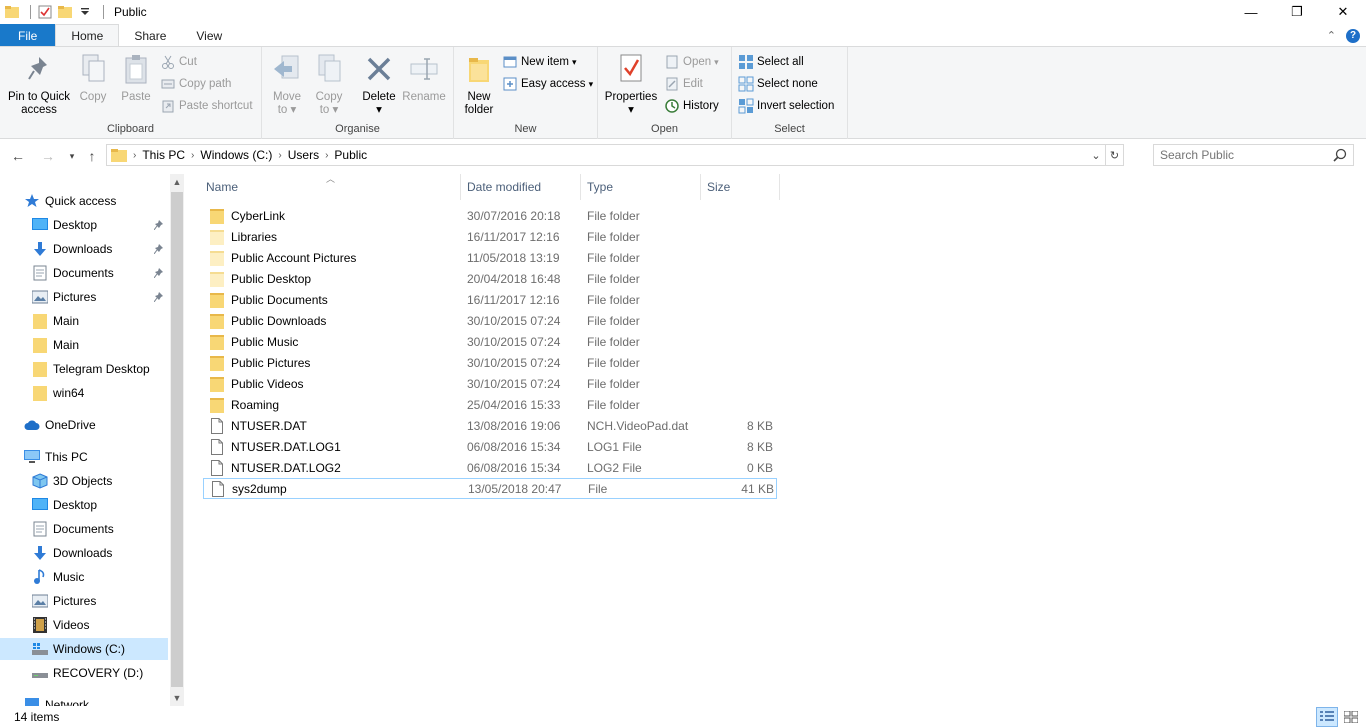 The height and width of the screenshot is (728, 1366). I want to click on column-header-name: Name ︿, so click(330, 187).